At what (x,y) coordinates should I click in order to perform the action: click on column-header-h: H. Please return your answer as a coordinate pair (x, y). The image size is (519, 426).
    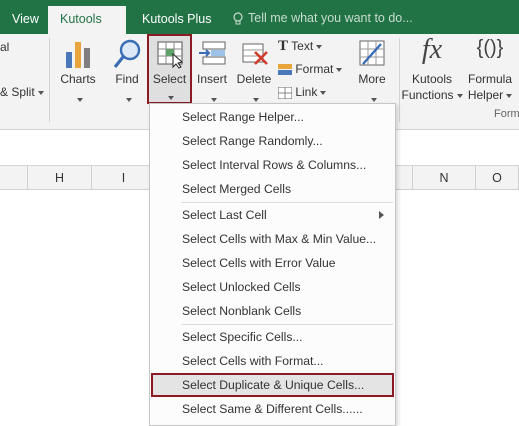
    Looking at the image, I should click on (60, 178).